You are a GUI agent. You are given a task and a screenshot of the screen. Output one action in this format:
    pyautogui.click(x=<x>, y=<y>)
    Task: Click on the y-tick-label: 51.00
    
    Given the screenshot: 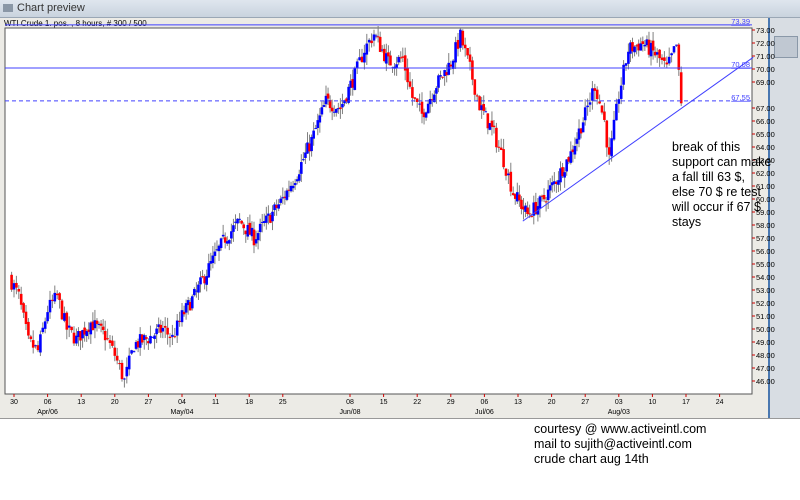 What is the action you would take?
    pyautogui.click(x=765, y=316)
    